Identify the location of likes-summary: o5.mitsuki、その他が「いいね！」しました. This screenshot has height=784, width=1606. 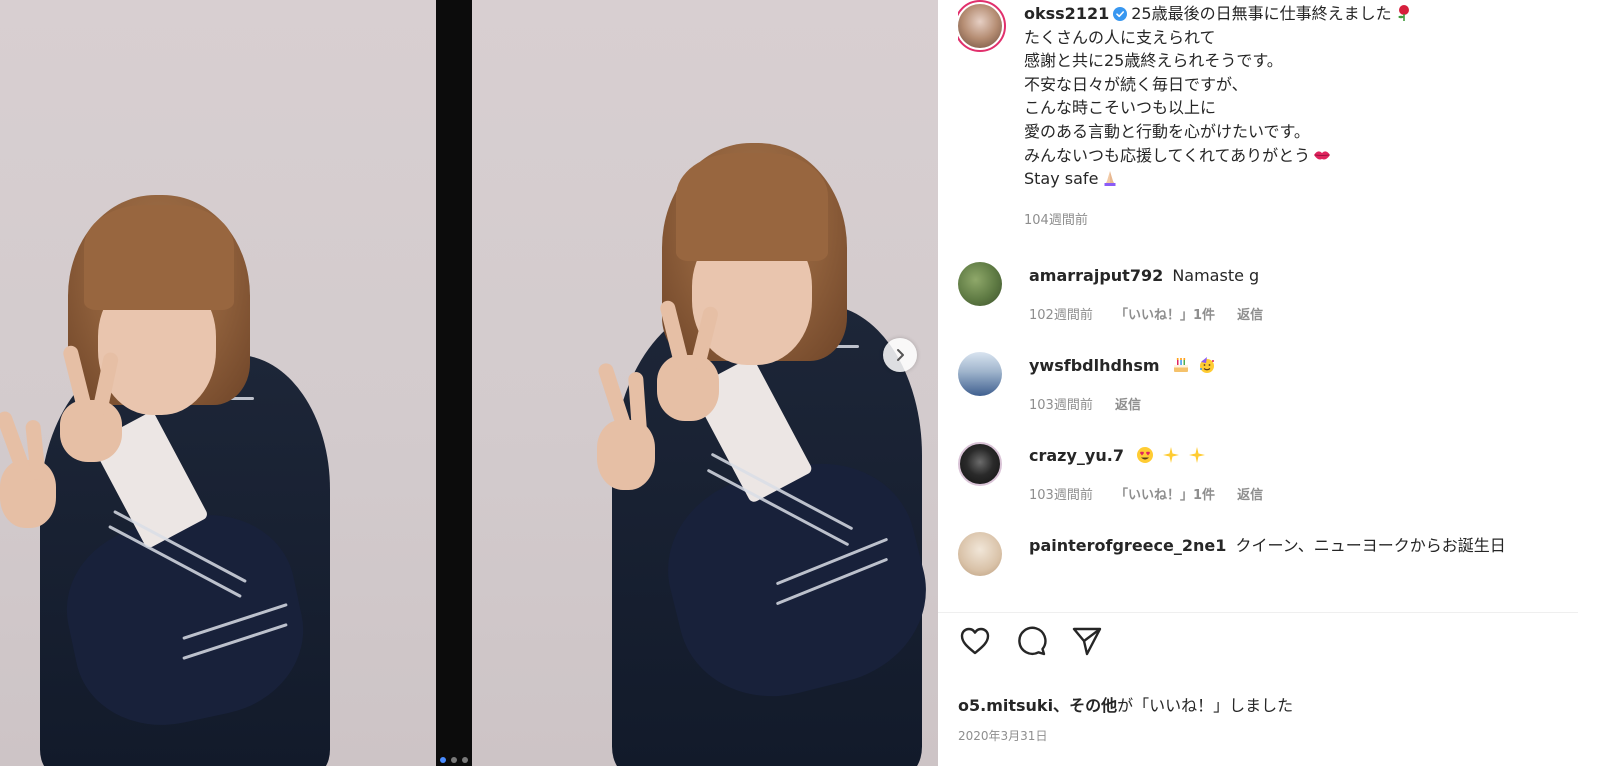
(1125, 704).